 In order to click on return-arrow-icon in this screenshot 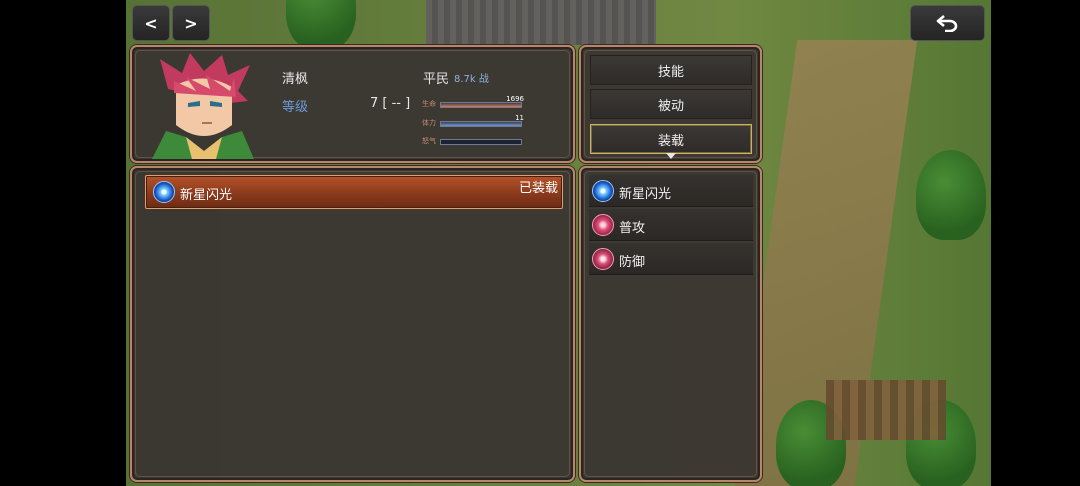, I will do `click(946, 23)`.